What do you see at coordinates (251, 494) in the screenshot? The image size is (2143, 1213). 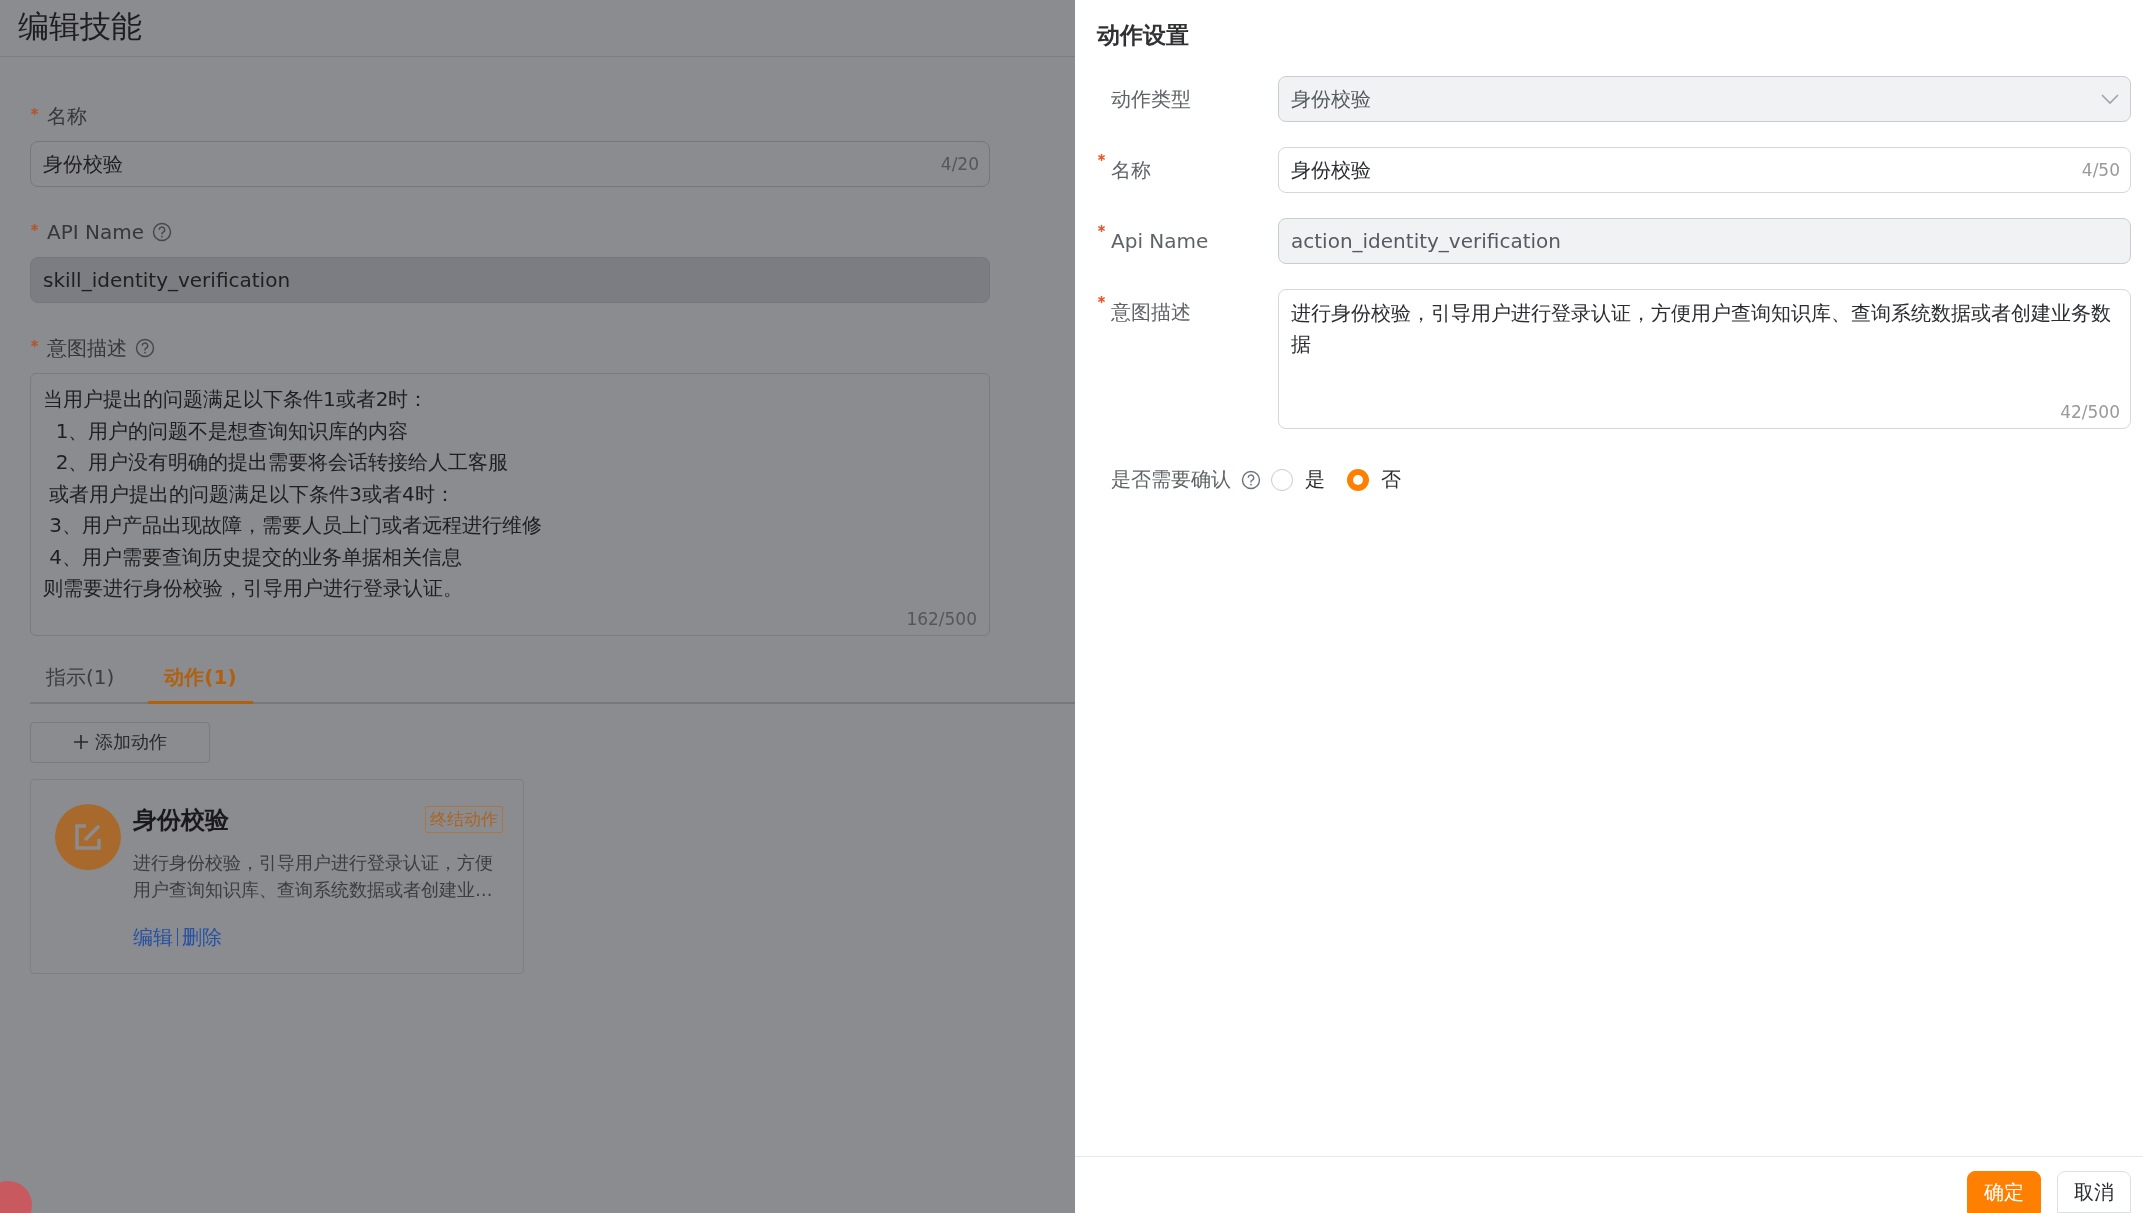 I see `text-line: 或者用户提出的问题满足以下条件3或者4时：` at bounding box center [251, 494].